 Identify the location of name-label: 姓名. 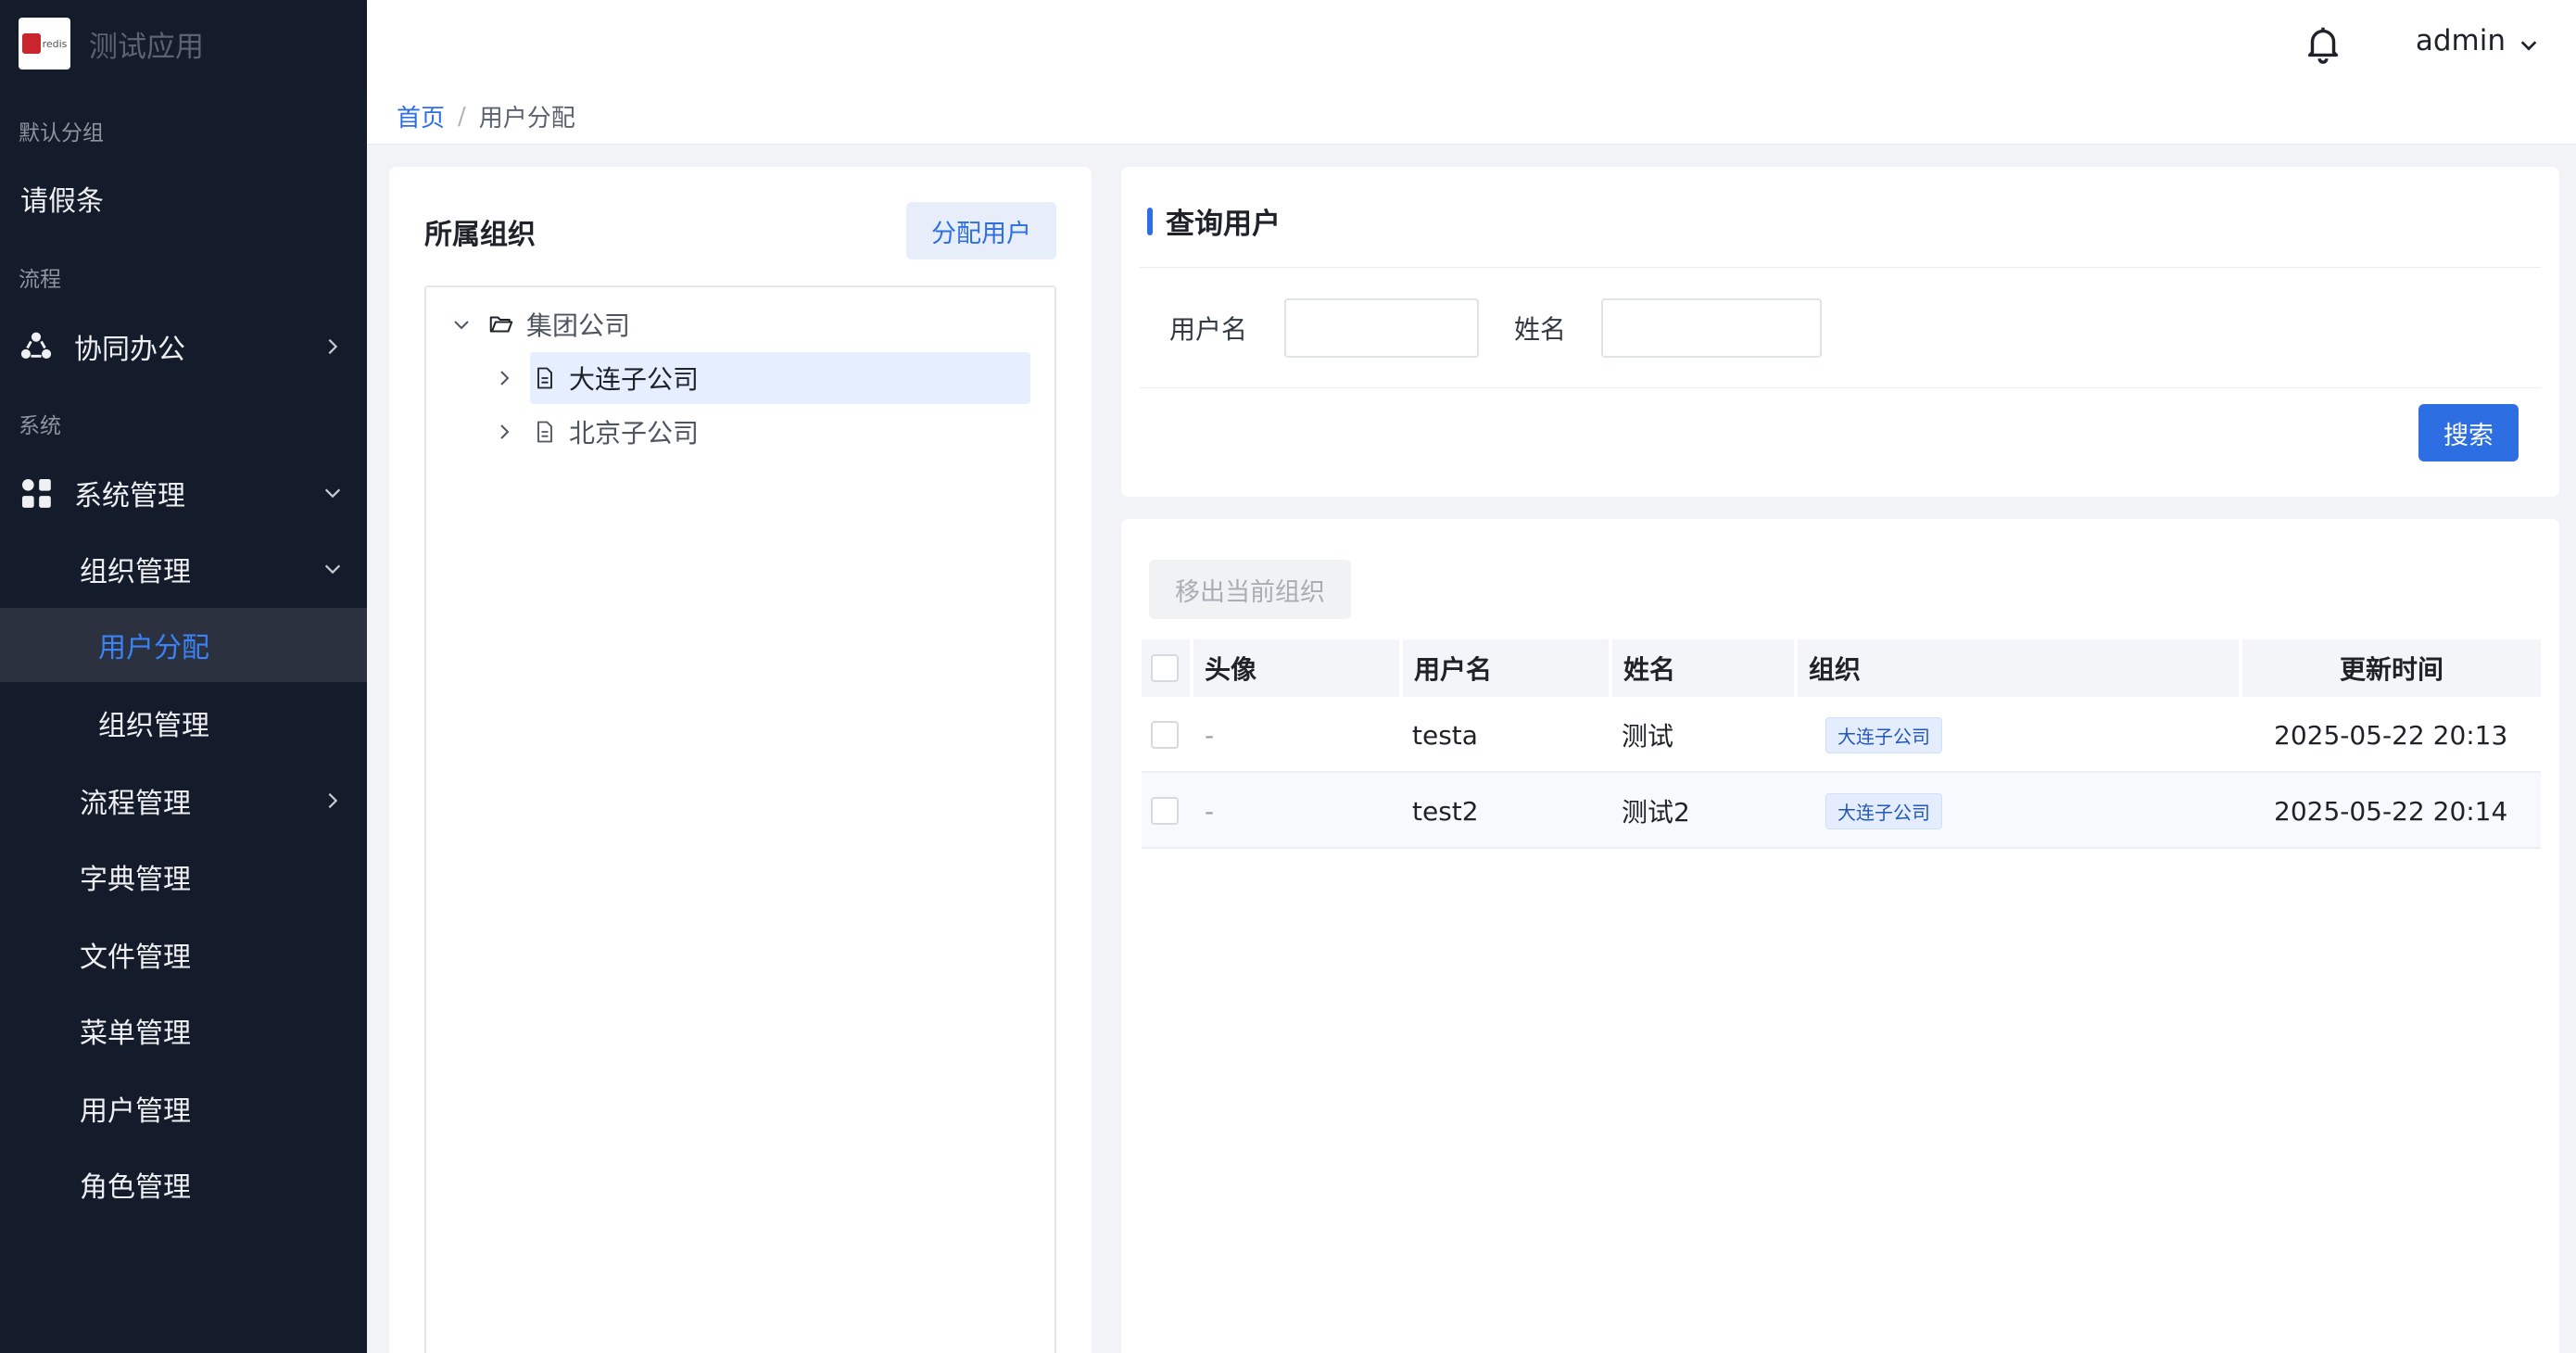
(1540, 329).